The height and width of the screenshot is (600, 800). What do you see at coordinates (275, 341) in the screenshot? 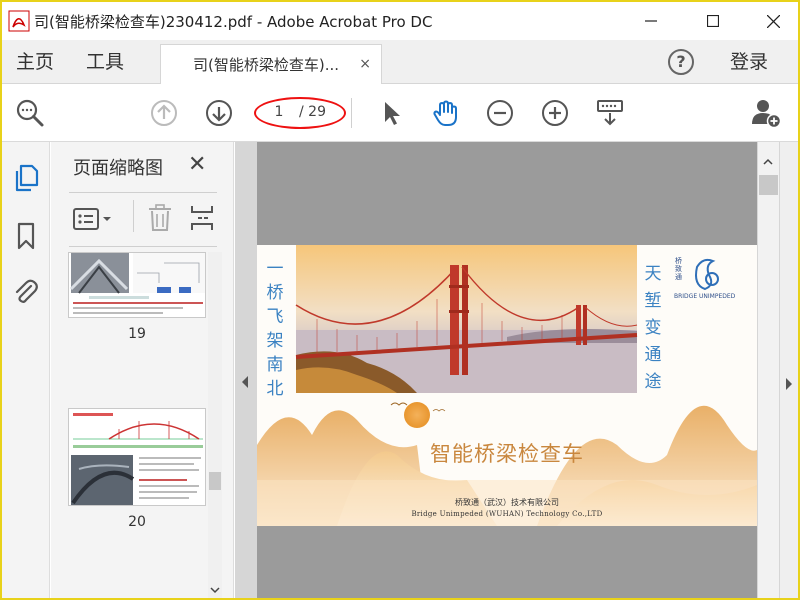
I see `slogan-char: 架` at bounding box center [275, 341].